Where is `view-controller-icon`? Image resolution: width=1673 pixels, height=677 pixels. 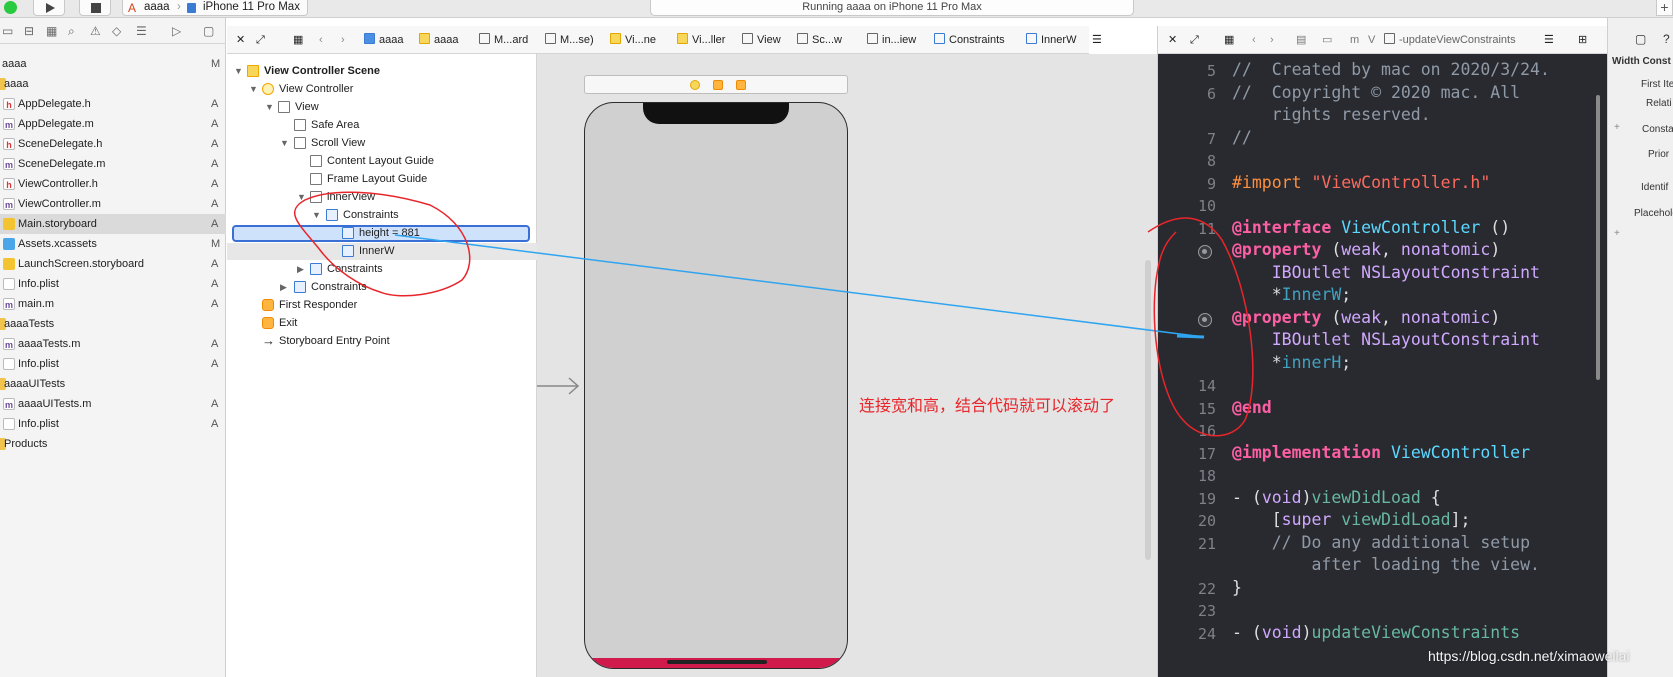 view-controller-icon is located at coordinates (695, 85).